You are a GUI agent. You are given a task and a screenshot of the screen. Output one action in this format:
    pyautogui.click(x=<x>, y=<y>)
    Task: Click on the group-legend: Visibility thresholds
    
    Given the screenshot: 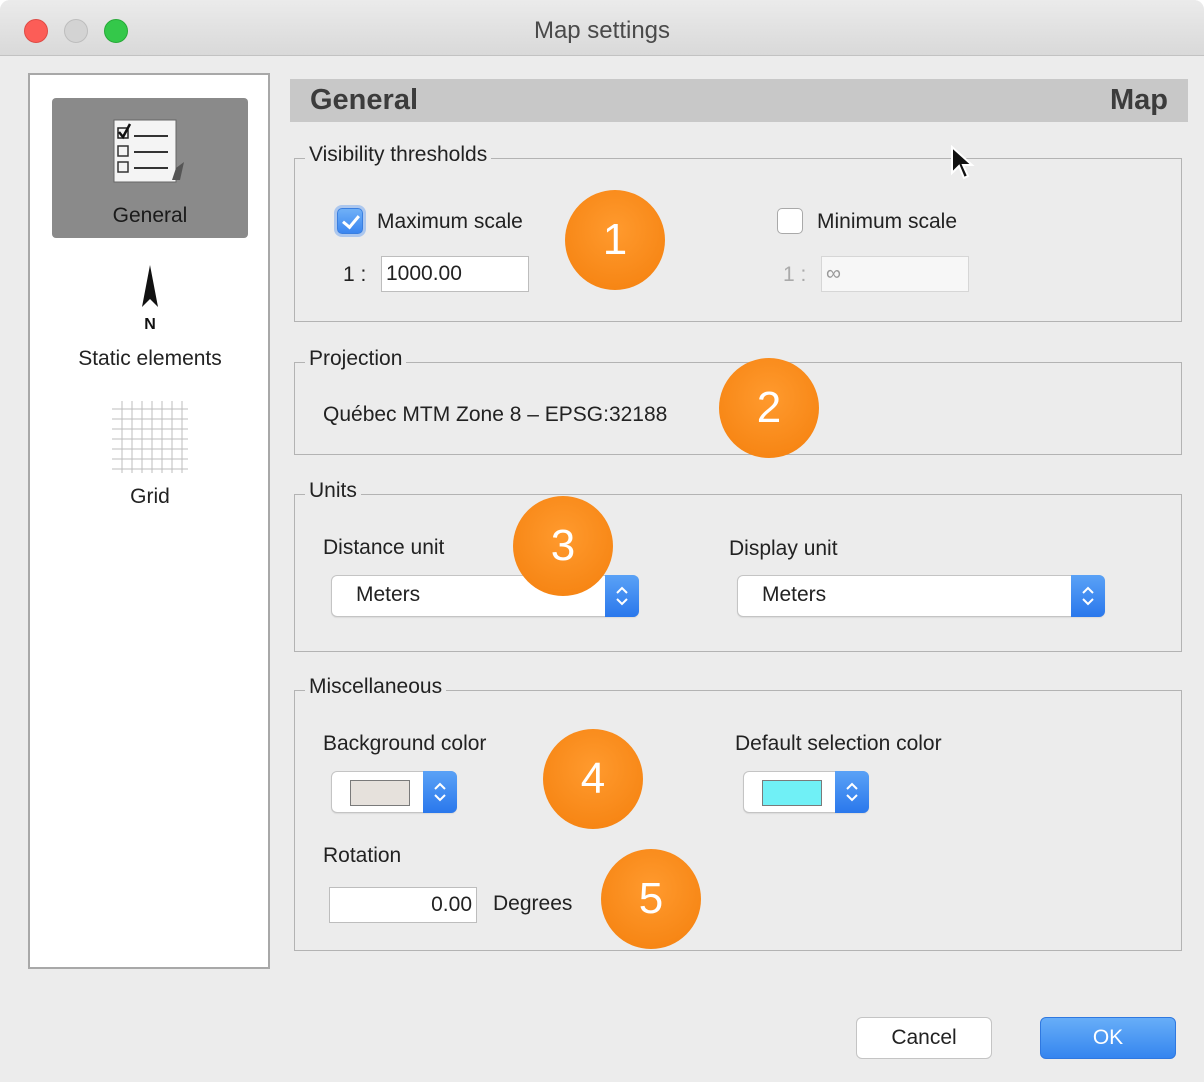 What is the action you would take?
    pyautogui.click(x=398, y=155)
    